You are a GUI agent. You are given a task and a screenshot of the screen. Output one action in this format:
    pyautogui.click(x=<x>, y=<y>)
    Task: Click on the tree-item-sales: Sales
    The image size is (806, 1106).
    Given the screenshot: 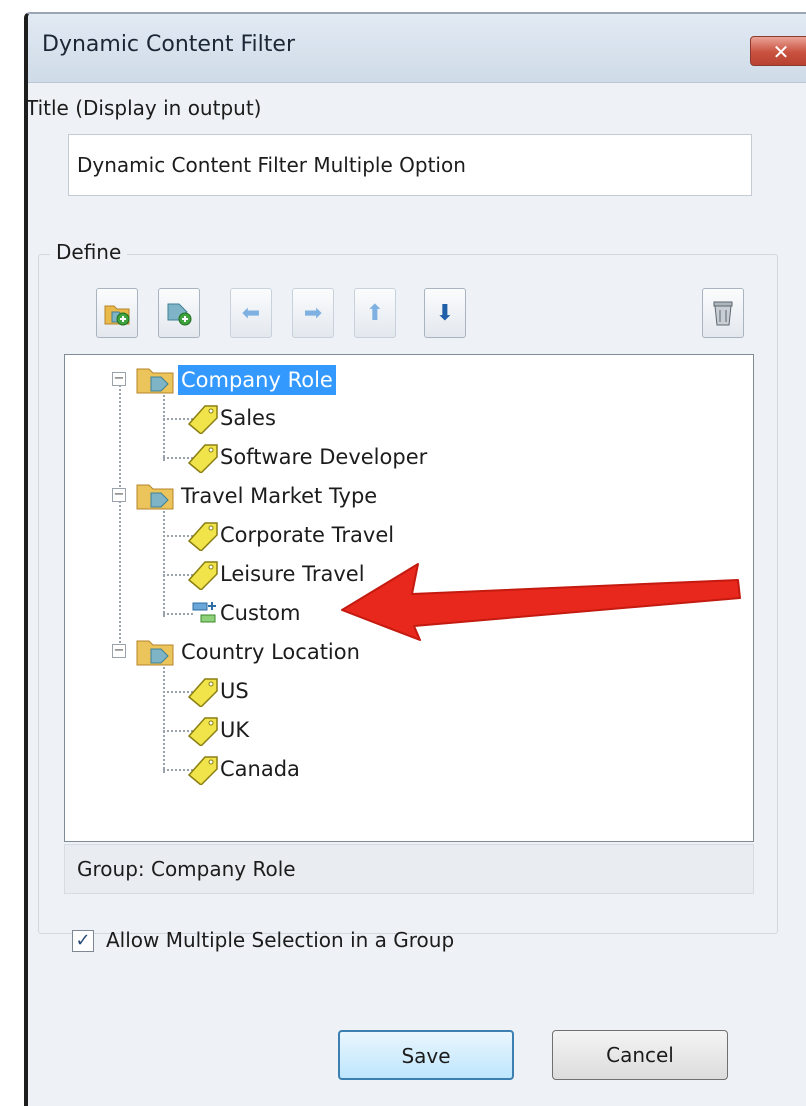 What is the action you would take?
    pyautogui.click(x=248, y=418)
    